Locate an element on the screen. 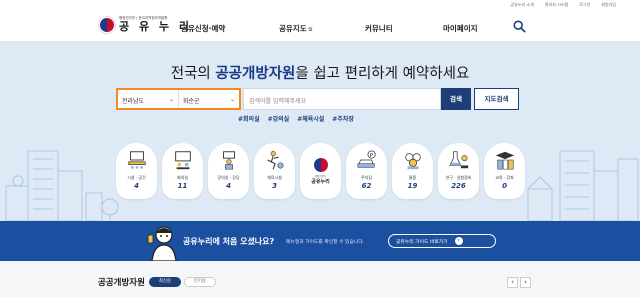 The height and width of the screenshot is (297, 640). category-label: 물품 is located at coordinates (412, 177).